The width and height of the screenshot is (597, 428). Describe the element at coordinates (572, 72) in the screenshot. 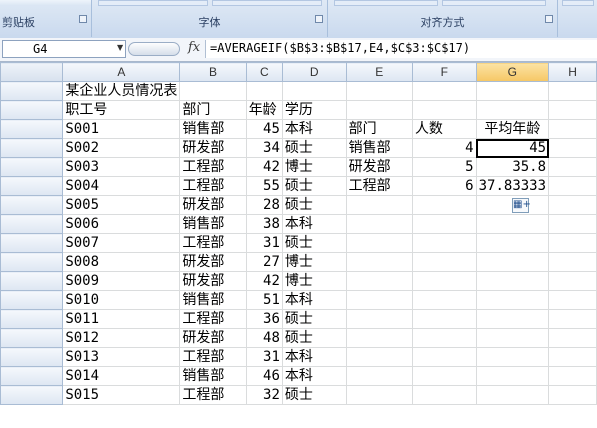

I see `column-header-h: H` at that location.